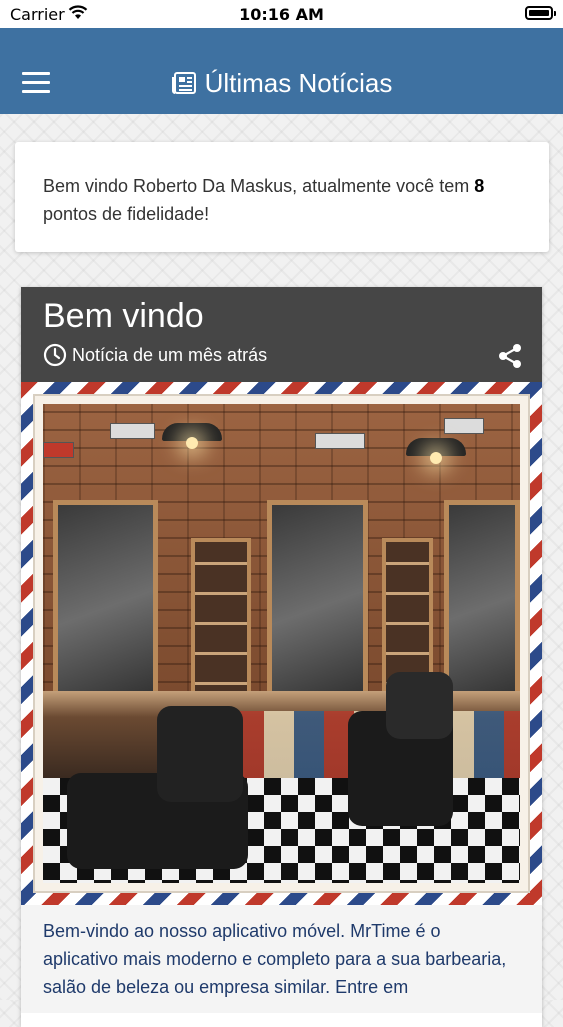  What do you see at coordinates (479, 186) in the screenshot?
I see `loyalty-points-value: 8` at bounding box center [479, 186].